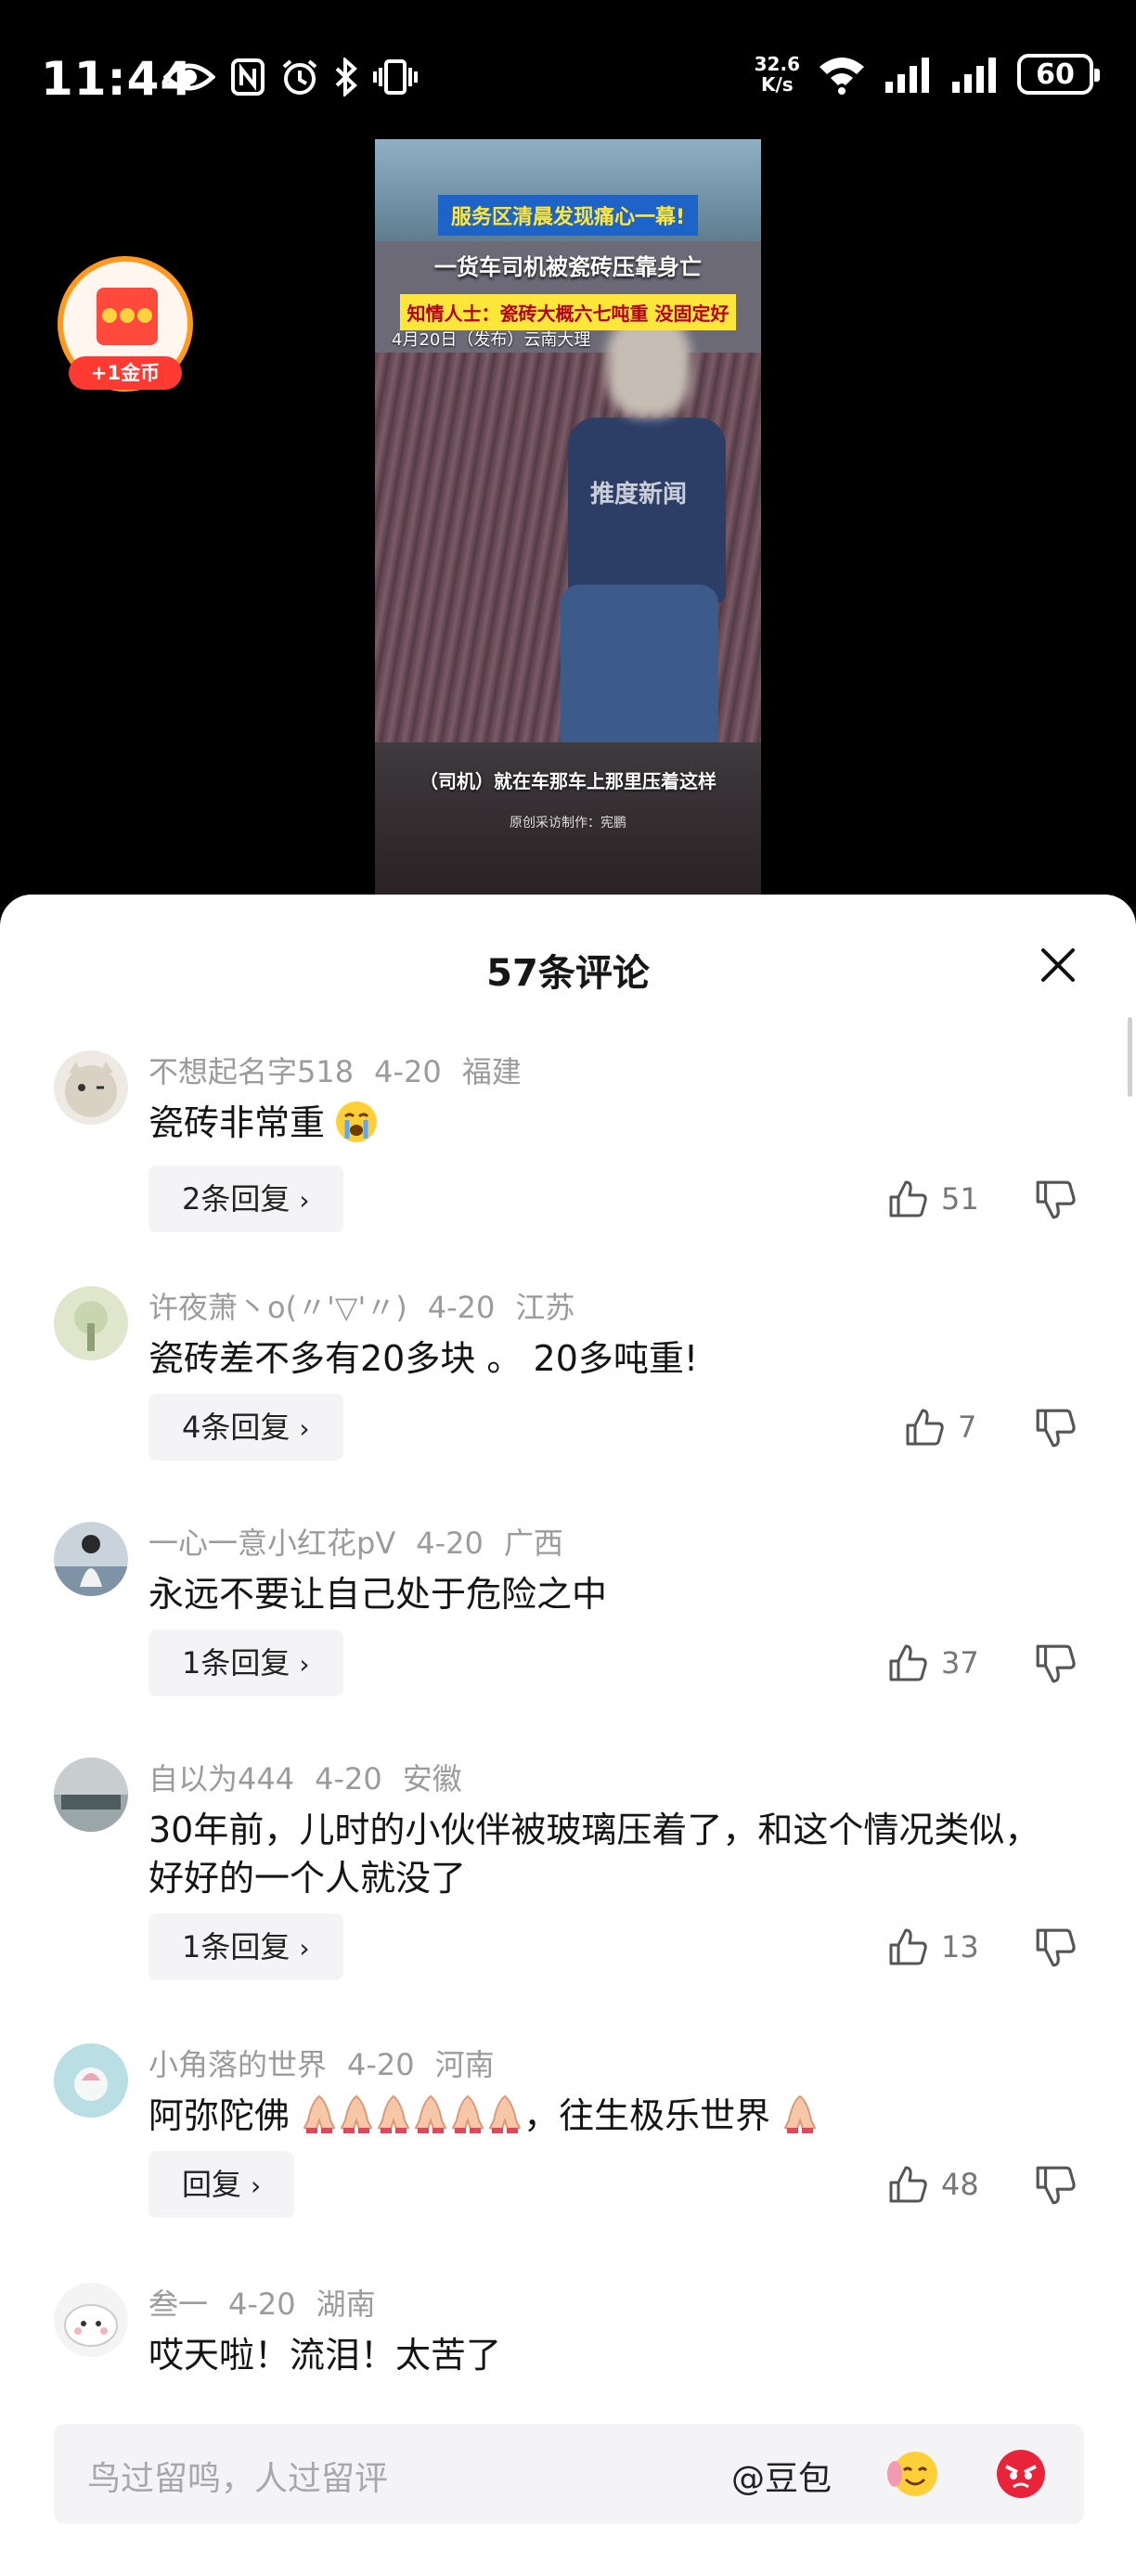  Describe the element at coordinates (639, 495) in the screenshot. I see `video-watermark: 推度新闻` at that location.